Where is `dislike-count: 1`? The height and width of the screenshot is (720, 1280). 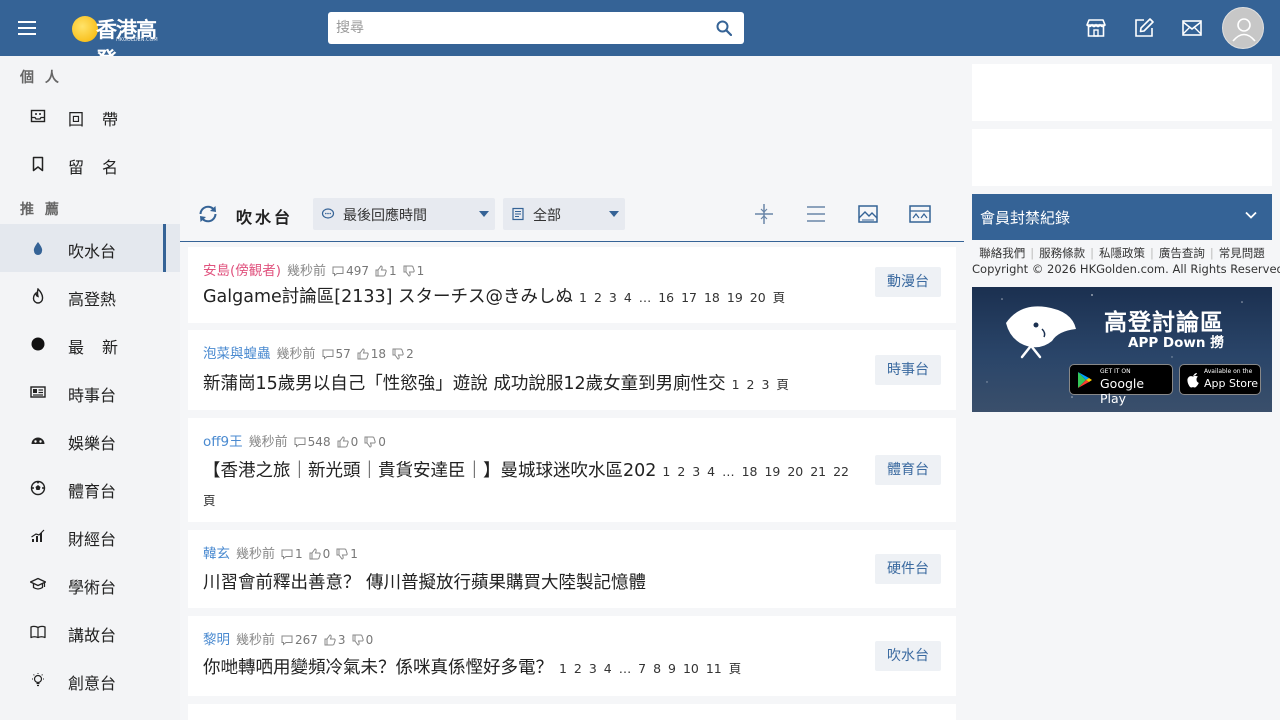
dislike-count: 1 is located at coordinates (347, 554).